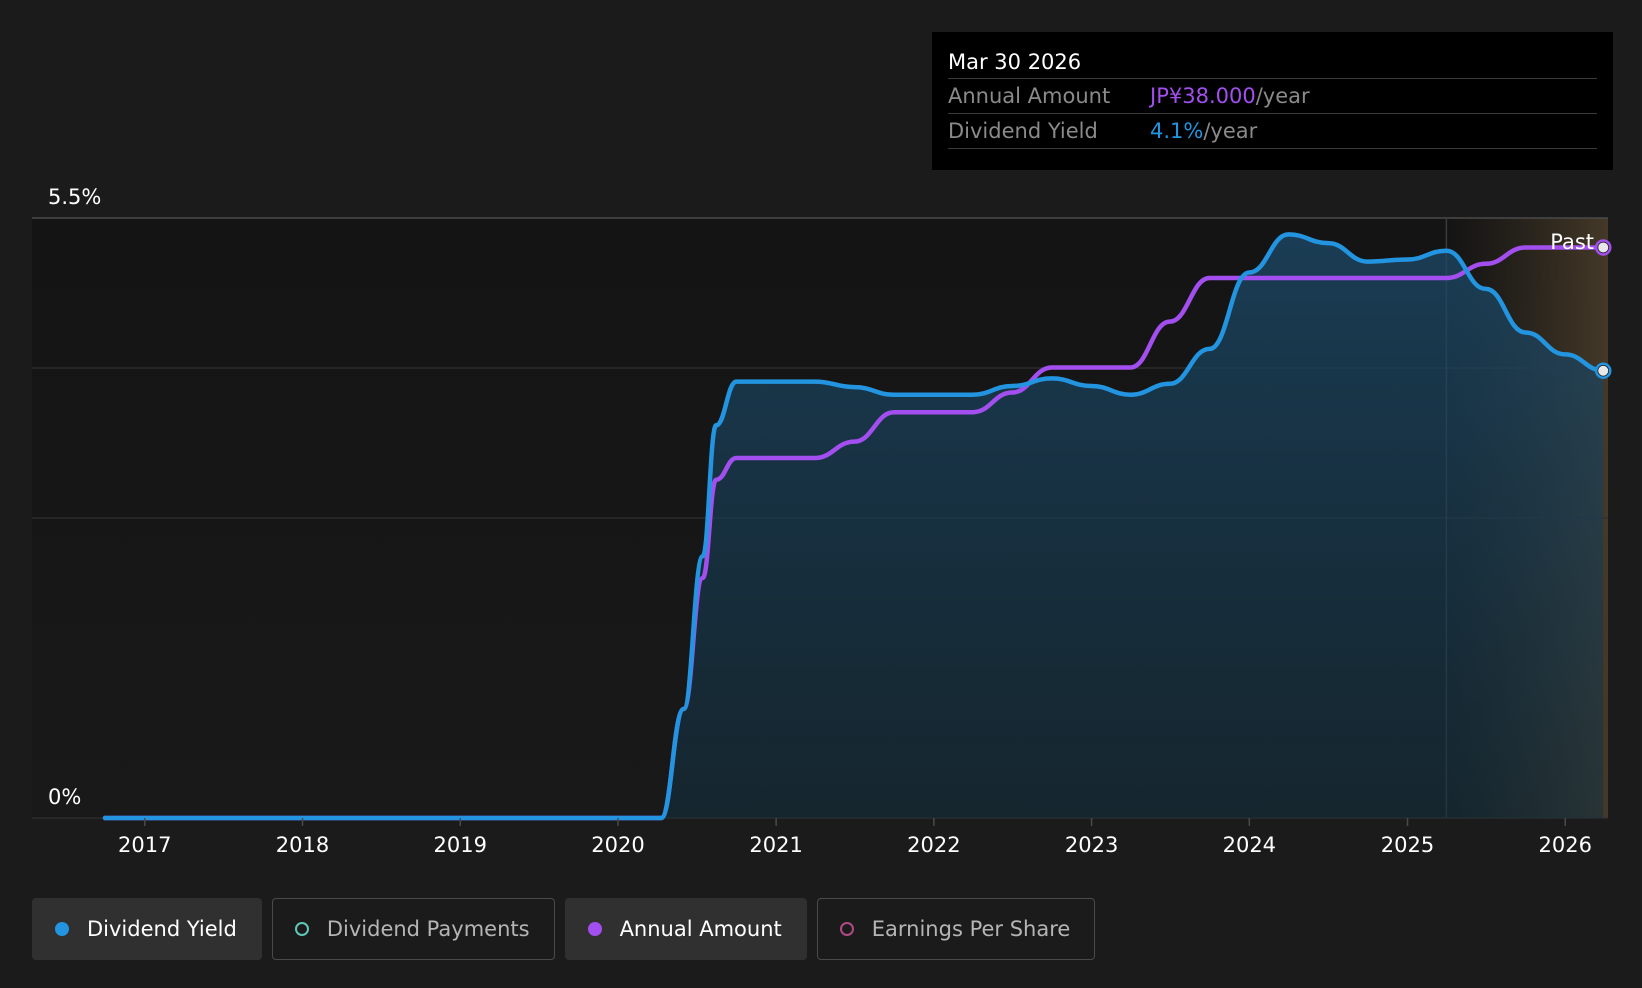 Image resolution: width=1642 pixels, height=988 pixels. I want to click on x-tick-label: 2017, so click(144, 845).